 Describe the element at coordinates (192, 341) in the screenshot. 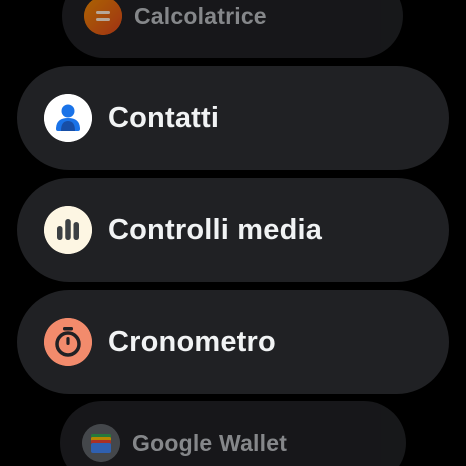

I see `app-label: Cronometro` at that location.